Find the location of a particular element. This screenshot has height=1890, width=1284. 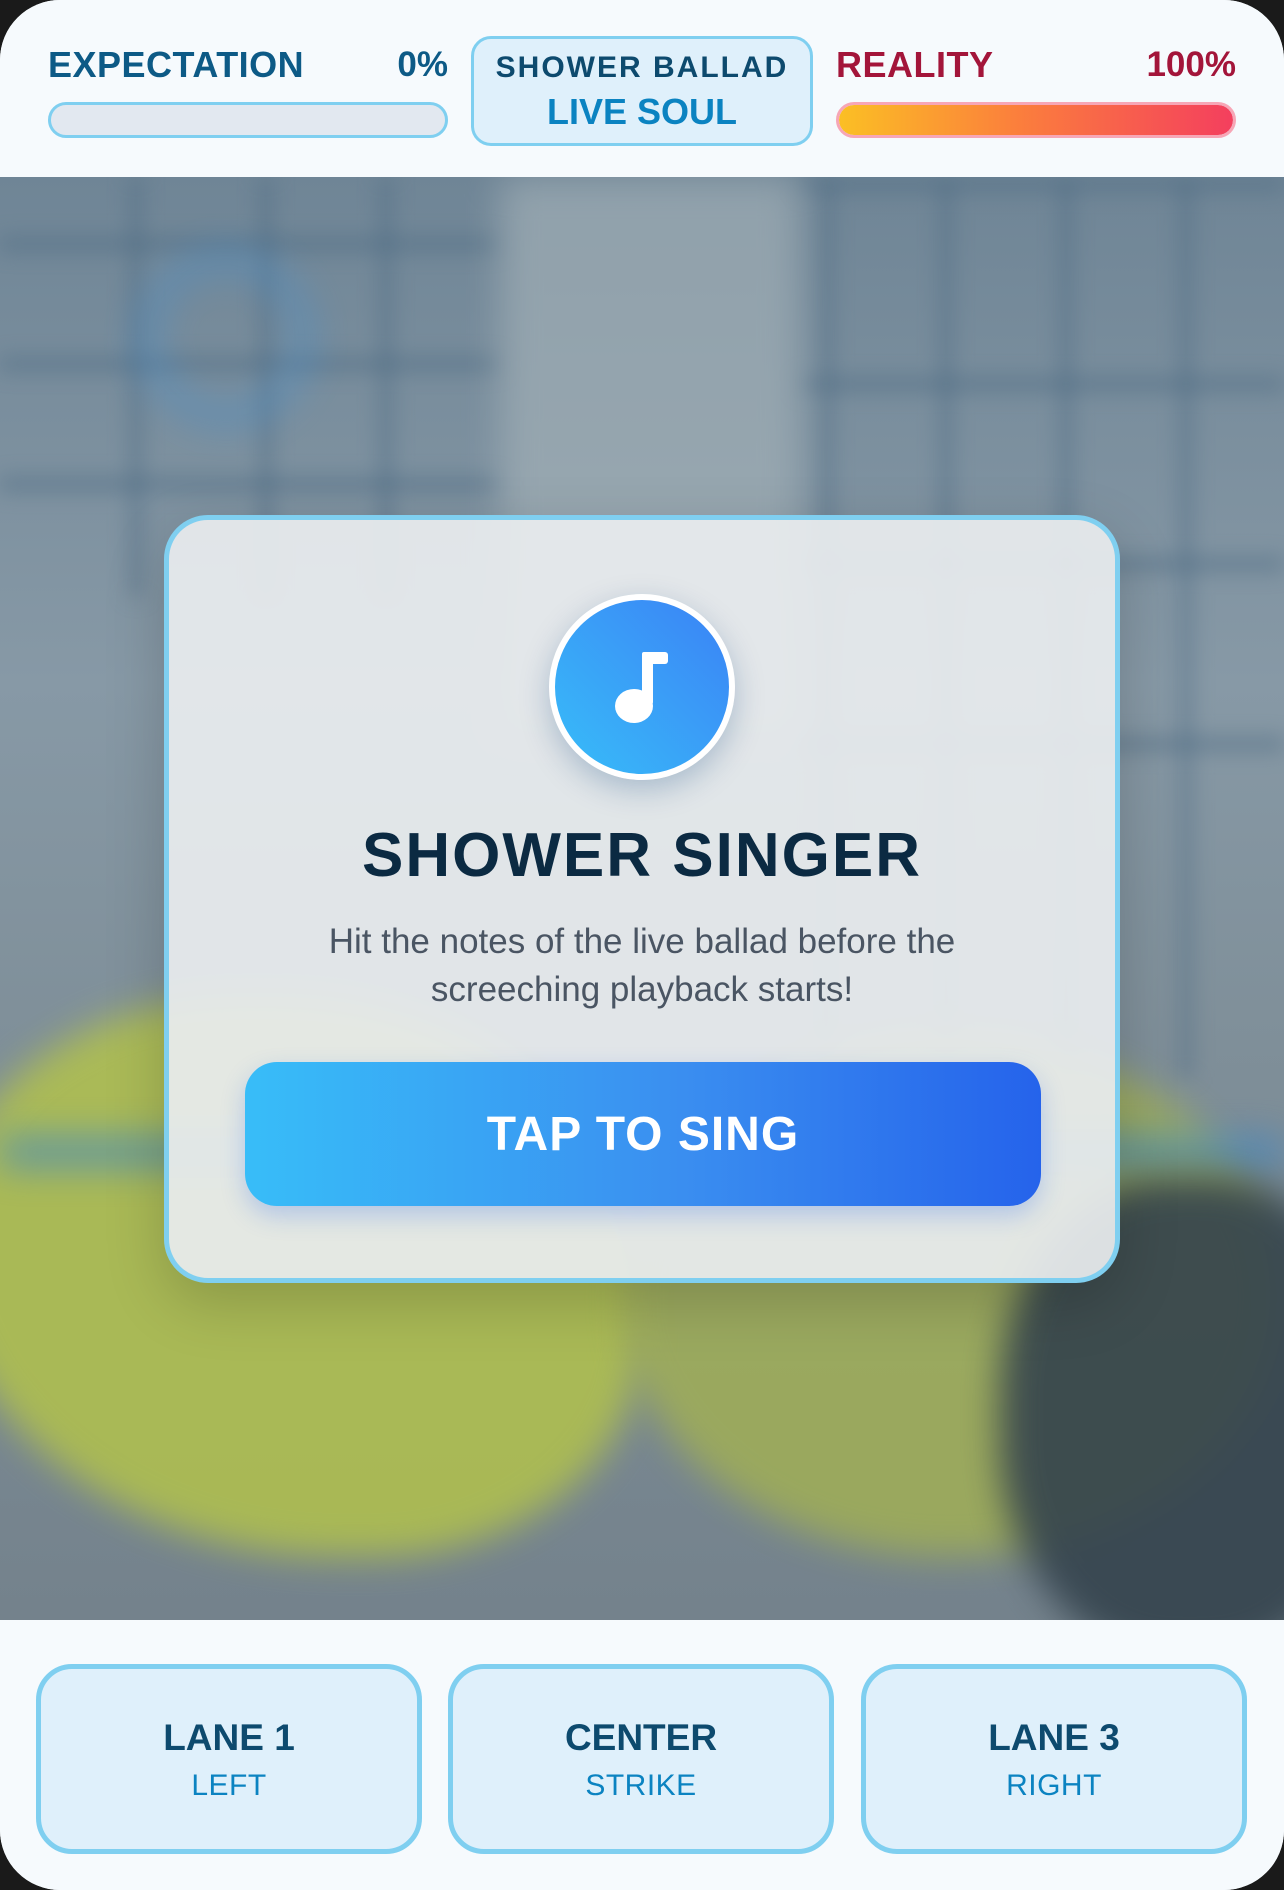

lane-3-sub: RIGHT is located at coordinates (1054, 1785).